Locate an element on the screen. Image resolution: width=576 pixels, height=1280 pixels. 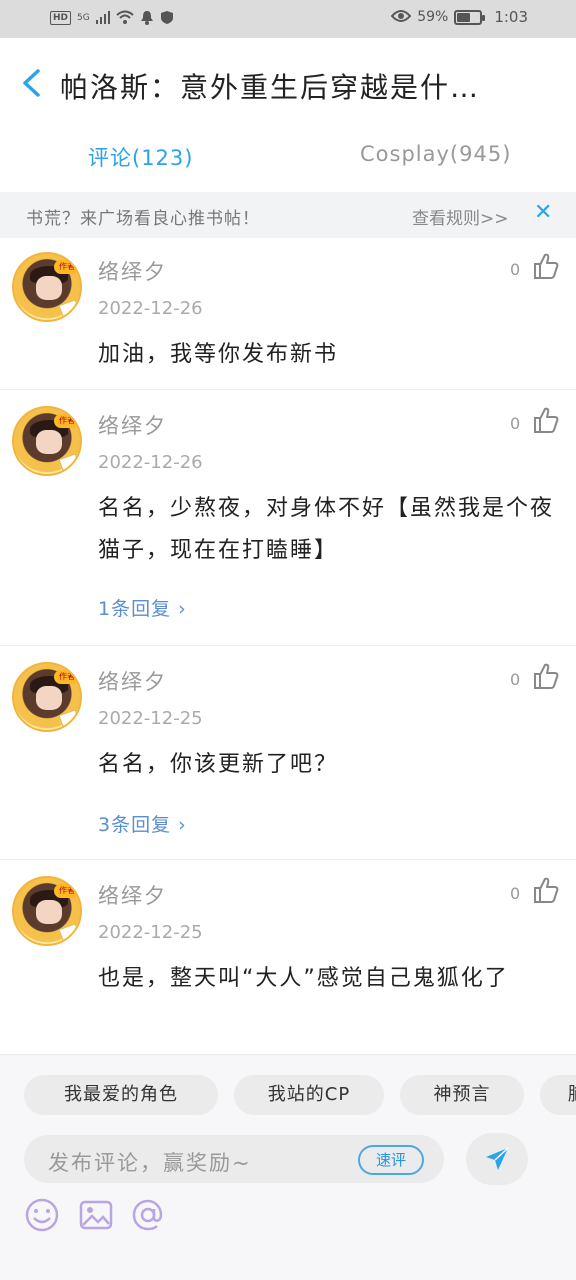
banner-text: 书荒？来广场看良心推书帖！ is located at coordinates (143, 216).